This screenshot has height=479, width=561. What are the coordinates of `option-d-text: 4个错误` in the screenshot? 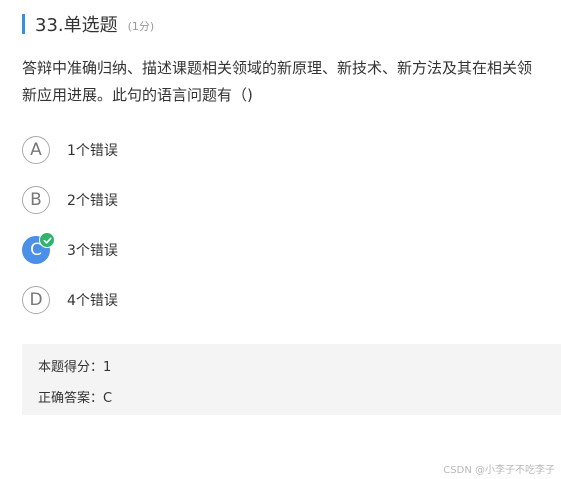 It's located at (92, 300).